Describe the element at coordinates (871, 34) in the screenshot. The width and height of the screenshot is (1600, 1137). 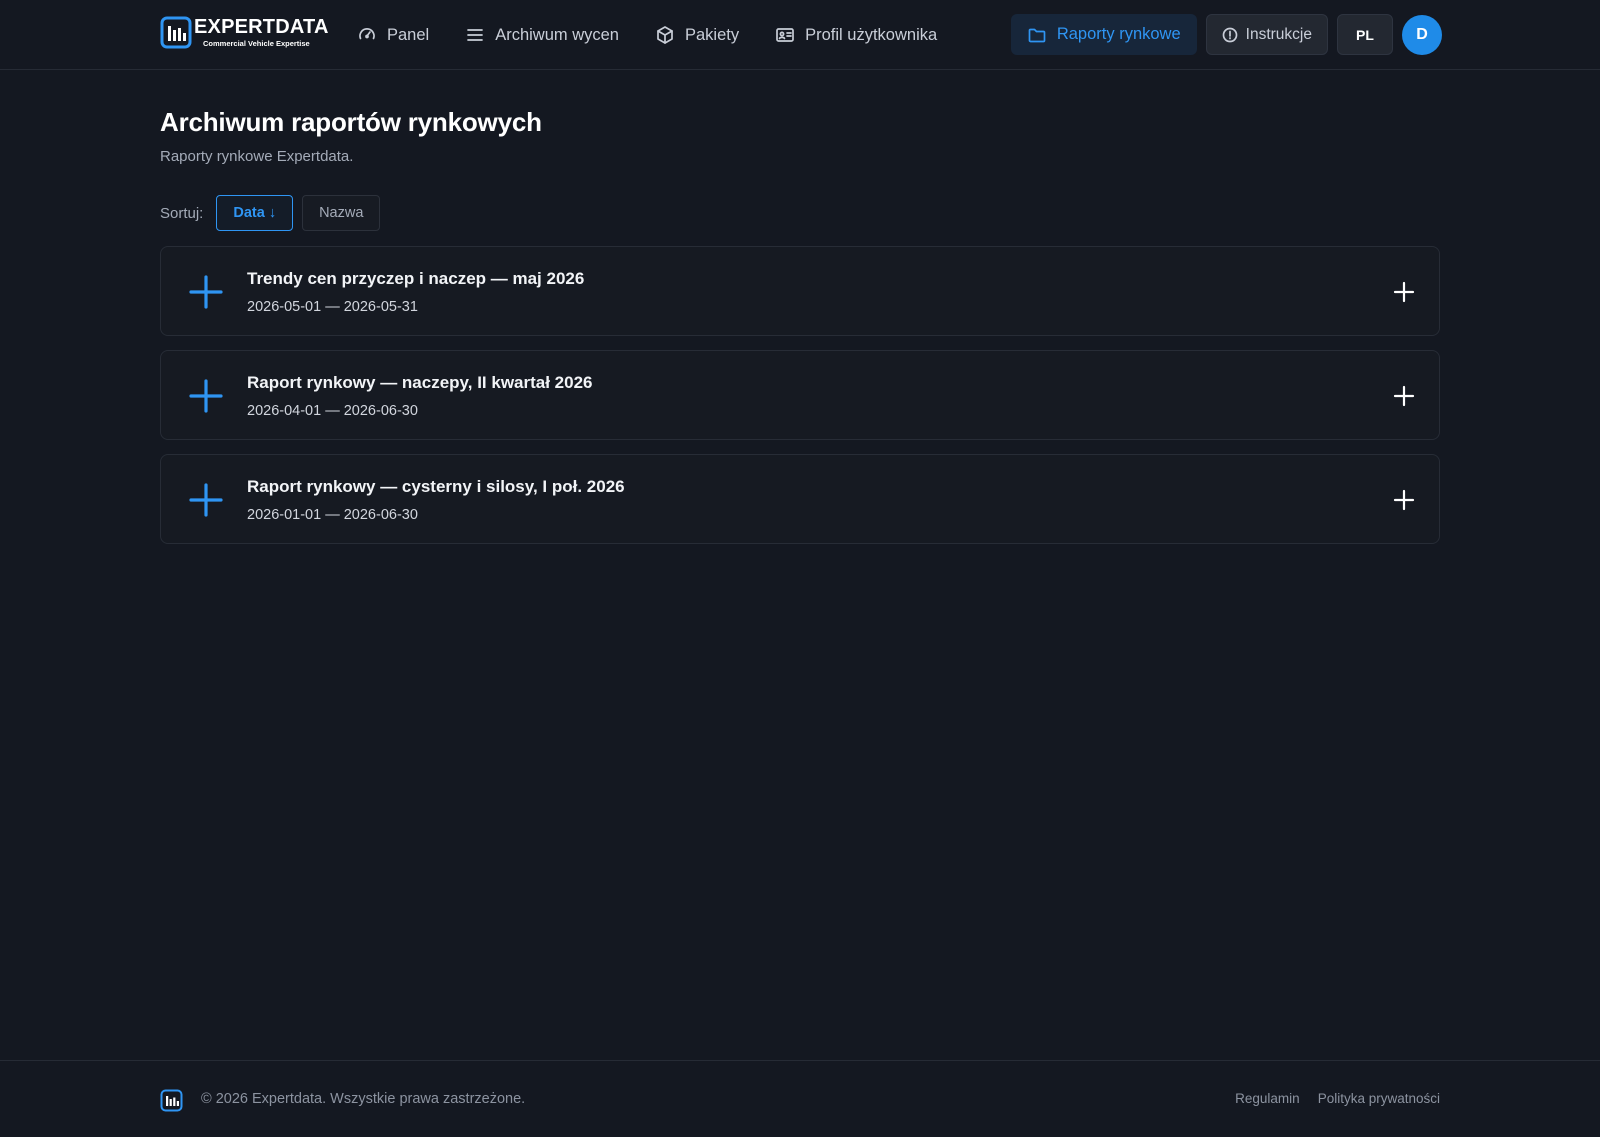
I see `nav-label: Profil użytkownika` at that location.